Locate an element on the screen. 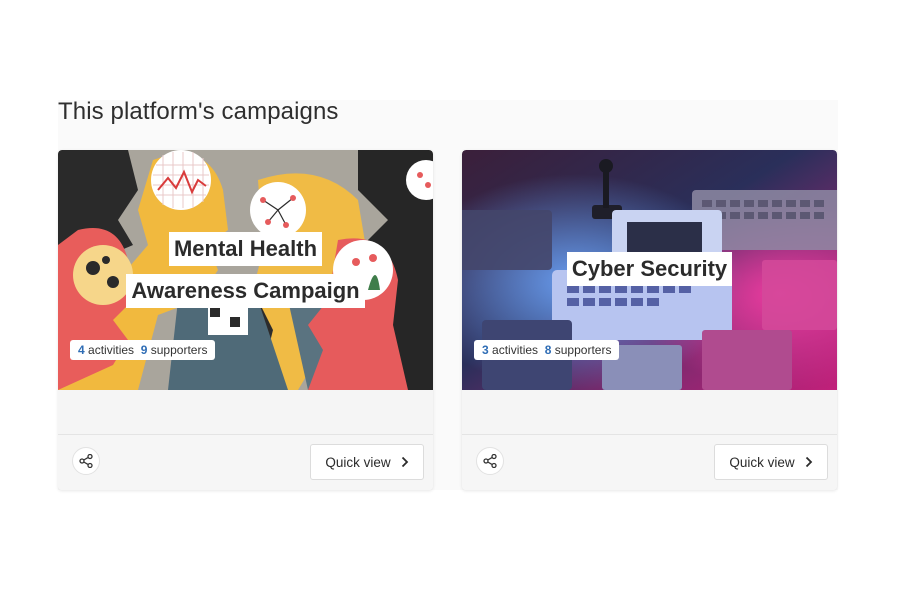 The image size is (900, 600). campaign-title-line1: Cyber Security is located at coordinates (649, 269).